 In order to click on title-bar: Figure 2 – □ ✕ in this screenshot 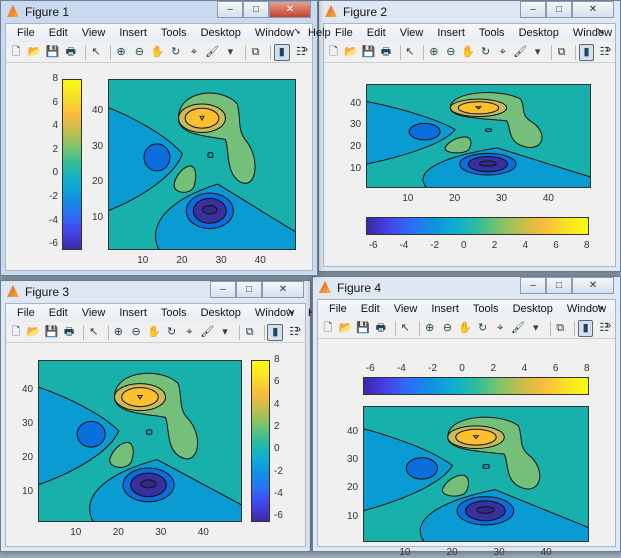, I will do `click(469, 12)`.